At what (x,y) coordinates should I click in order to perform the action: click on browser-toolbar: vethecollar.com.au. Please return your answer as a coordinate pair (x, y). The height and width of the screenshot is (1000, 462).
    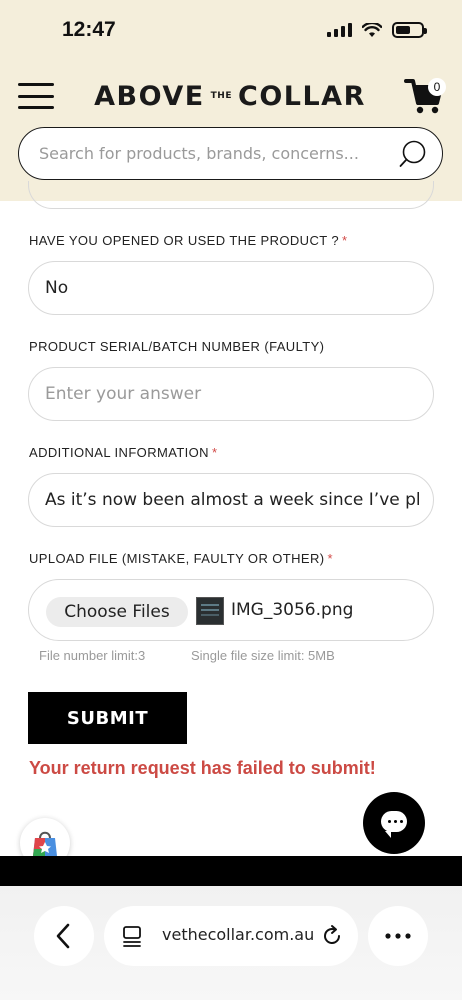
    Looking at the image, I should click on (231, 943).